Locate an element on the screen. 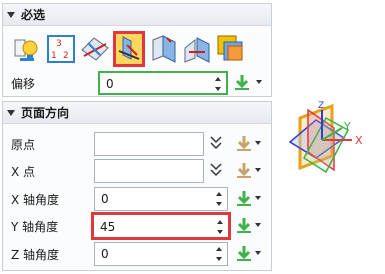  three-point-button: 3 1 2 is located at coordinates (61, 49).